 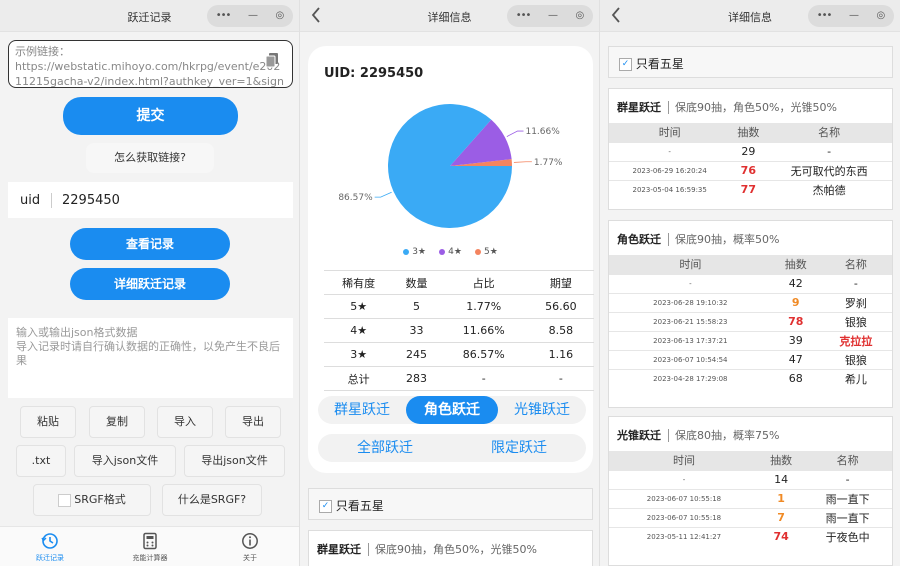 I want to click on table-row: 5★ 5 1.77% 56.60, so click(x=459, y=306).